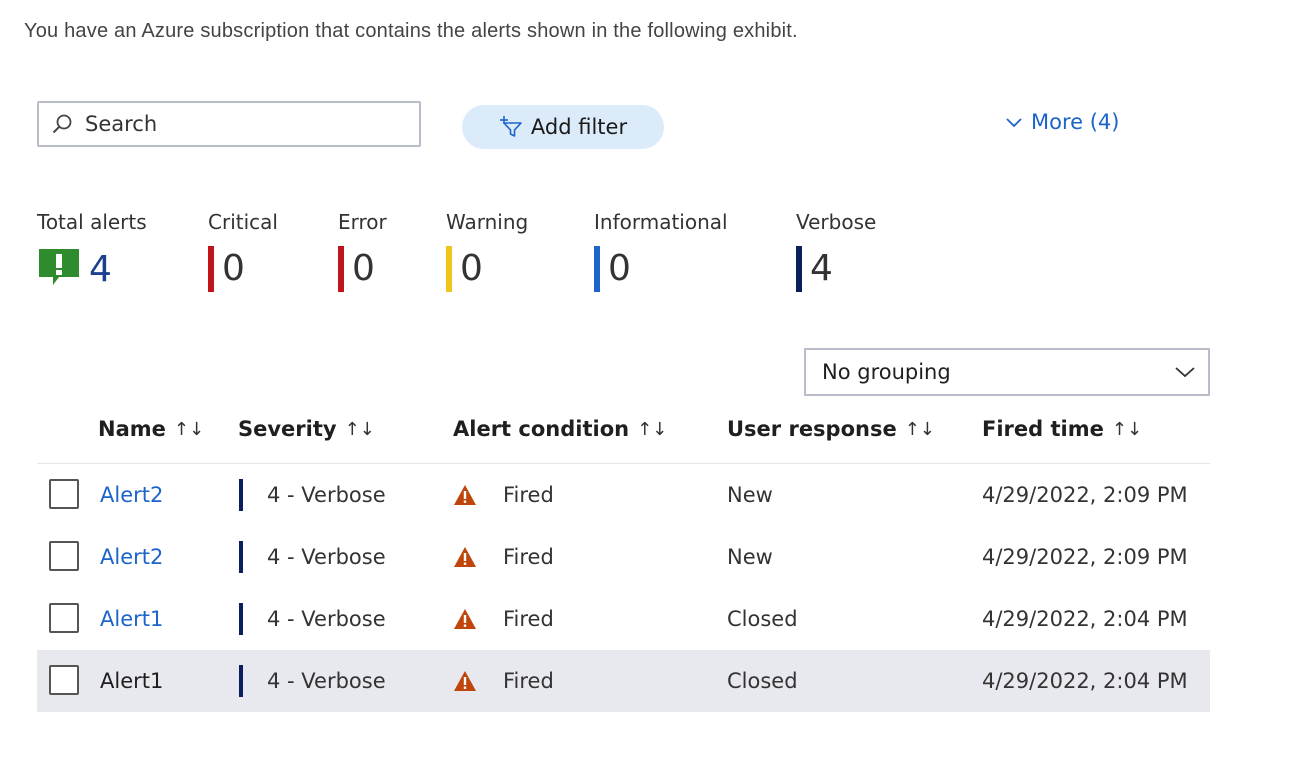  What do you see at coordinates (661, 222) in the screenshot?
I see `summary-informational-label: Informational` at bounding box center [661, 222].